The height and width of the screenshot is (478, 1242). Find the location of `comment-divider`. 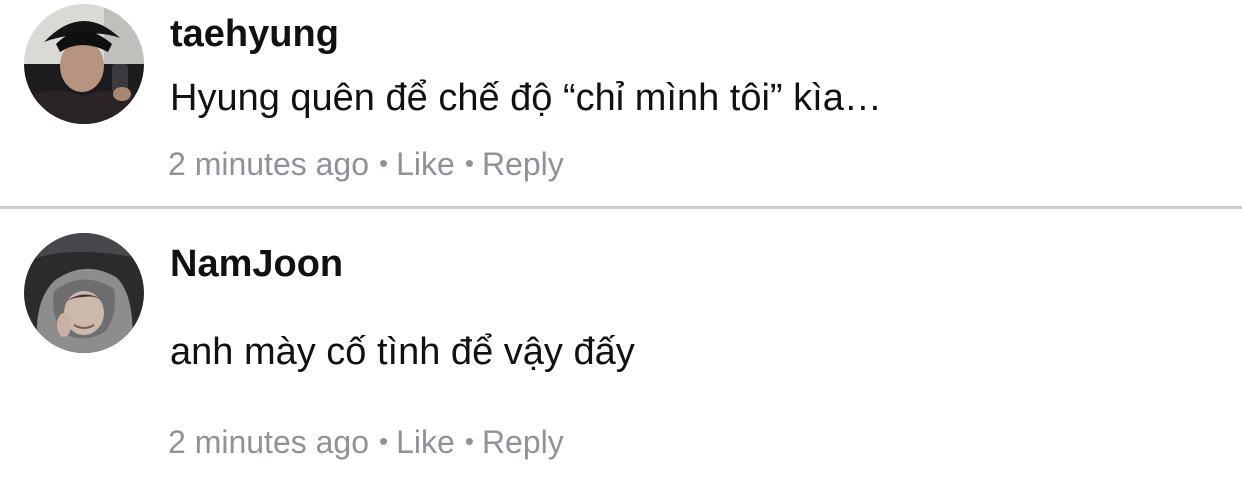

comment-divider is located at coordinates (621, 207).